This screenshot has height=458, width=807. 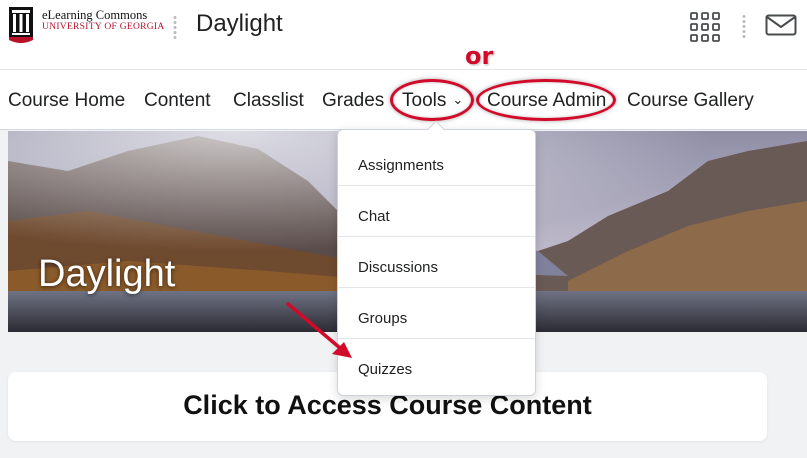 I want to click on envelope-icon, so click(x=781, y=25).